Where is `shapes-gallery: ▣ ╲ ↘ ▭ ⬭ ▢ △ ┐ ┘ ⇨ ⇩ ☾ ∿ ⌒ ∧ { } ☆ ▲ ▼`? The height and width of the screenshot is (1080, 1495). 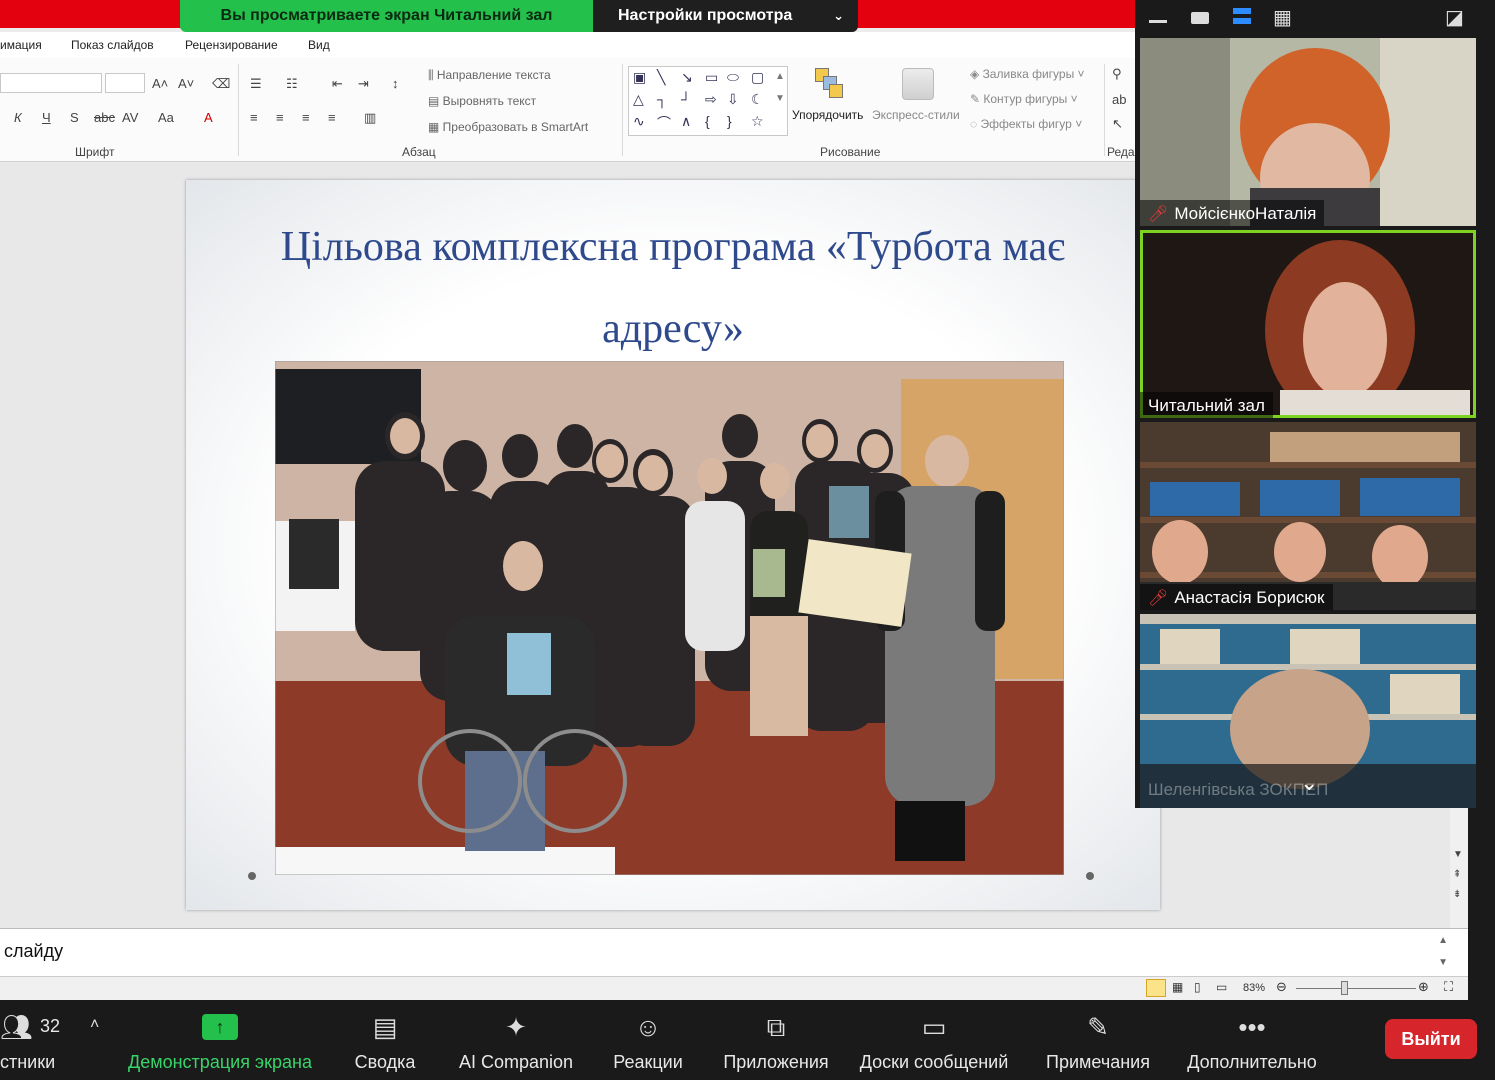 shapes-gallery: ▣ ╲ ↘ ▭ ⬭ ▢ △ ┐ ┘ ⇨ ⇩ ☾ ∿ ⌒ ∧ { } ☆ ▲ ▼ is located at coordinates (708, 101).